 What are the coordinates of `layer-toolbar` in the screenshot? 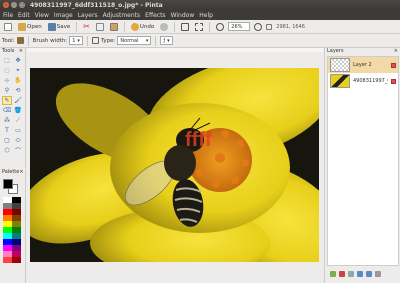 It's located at (363, 274).